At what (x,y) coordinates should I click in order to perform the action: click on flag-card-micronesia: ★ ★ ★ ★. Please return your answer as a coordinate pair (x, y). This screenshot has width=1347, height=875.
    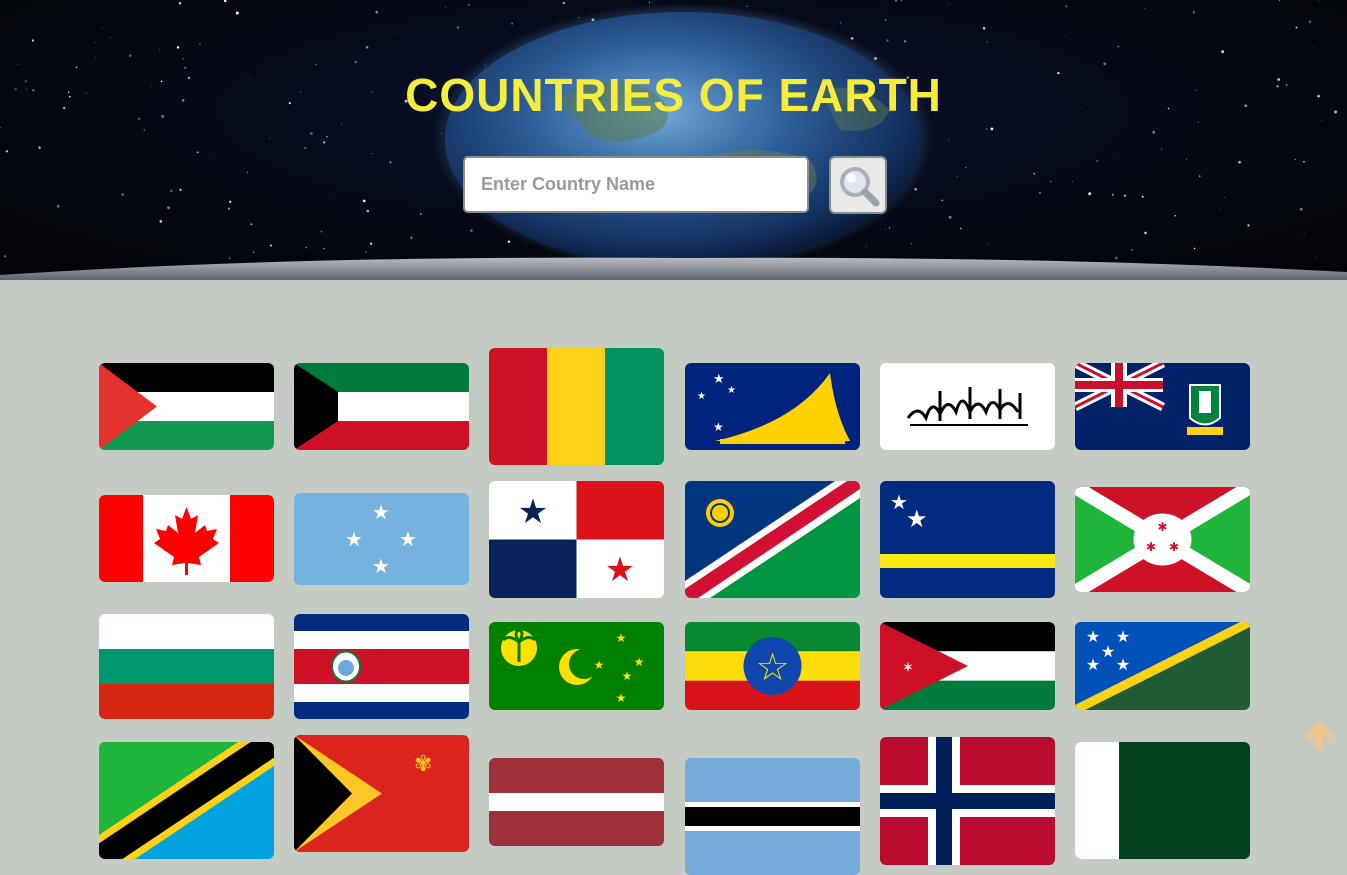
    Looking at the image, I should click on (381, 539).